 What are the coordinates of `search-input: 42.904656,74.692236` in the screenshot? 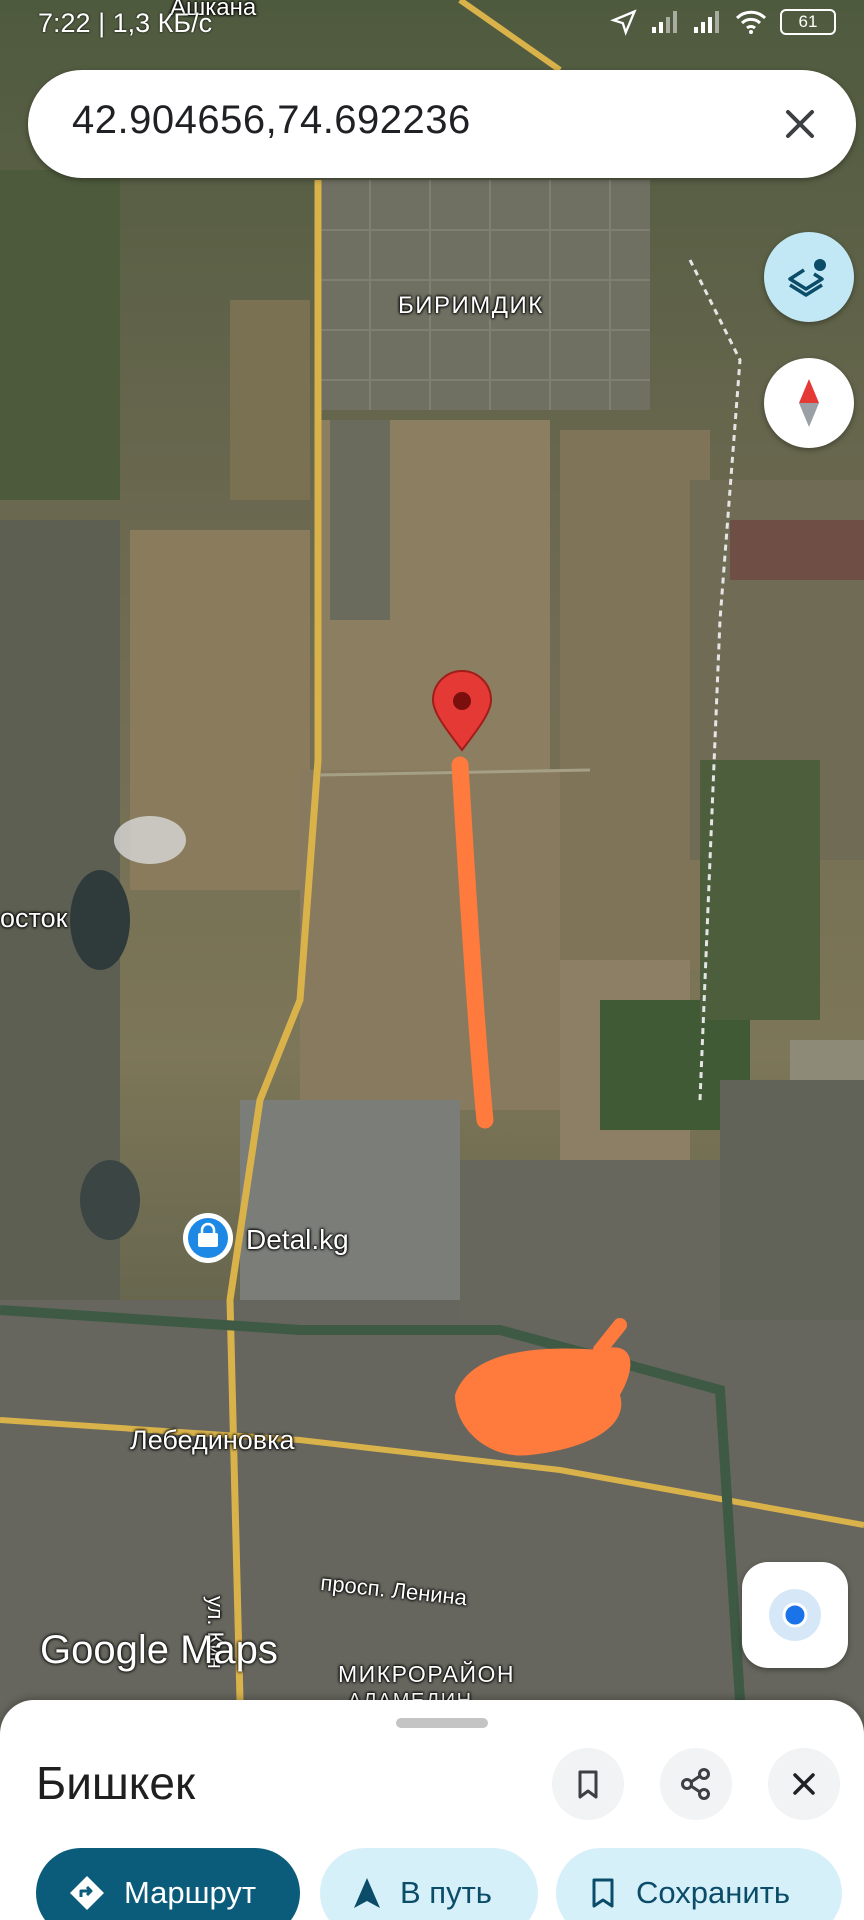 It's located at (271, 120).